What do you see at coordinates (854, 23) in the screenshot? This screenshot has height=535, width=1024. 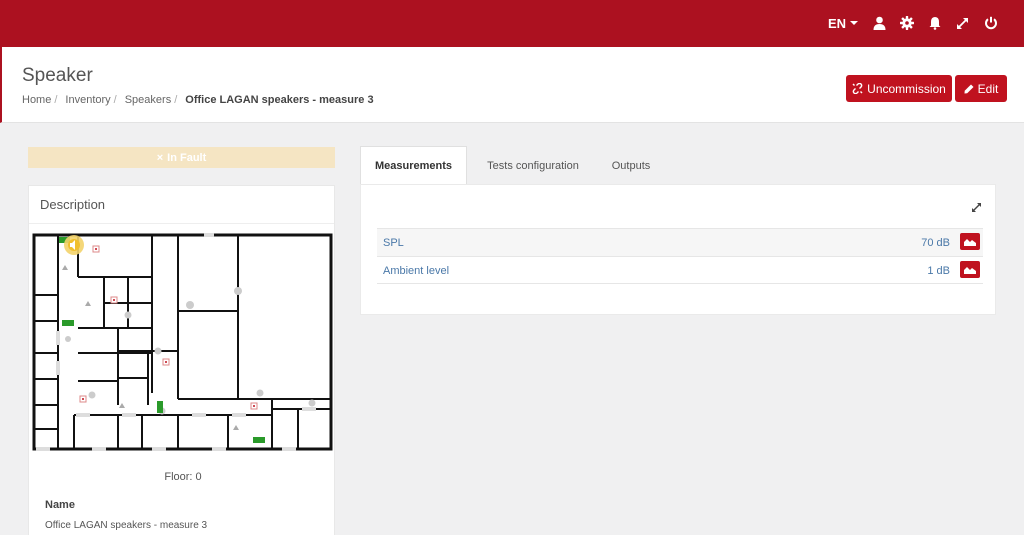 I see `caret-down-icon` at bounding box center [854, 23].